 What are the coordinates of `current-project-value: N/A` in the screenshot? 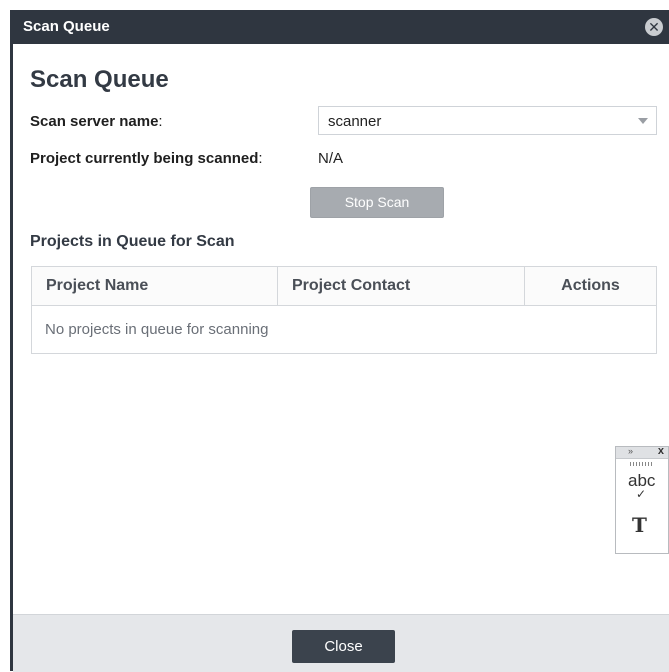 It's located at (331, 158).